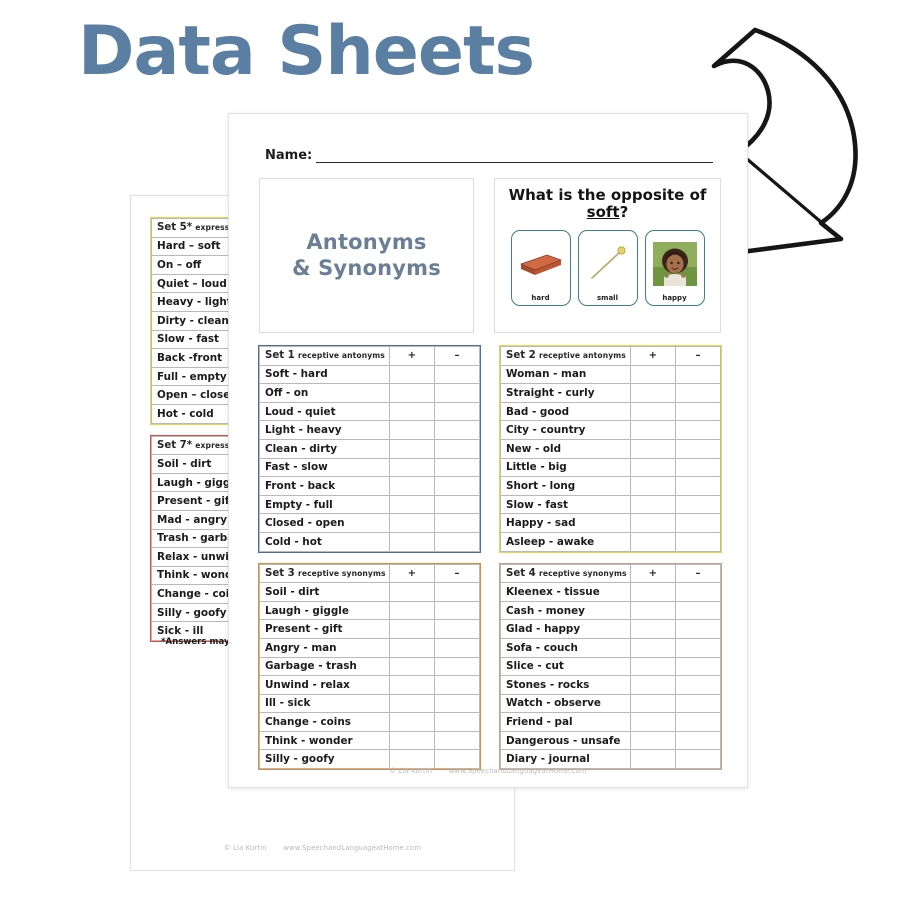 The image size is (900, 900). Describe the element at coordinates (611, 448) in the screenshot. I see `table-row: New - old` at that location.